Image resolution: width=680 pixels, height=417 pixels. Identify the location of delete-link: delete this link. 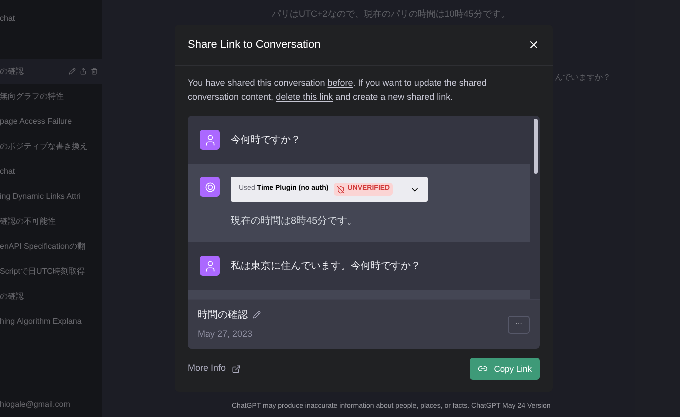
(305, 97).